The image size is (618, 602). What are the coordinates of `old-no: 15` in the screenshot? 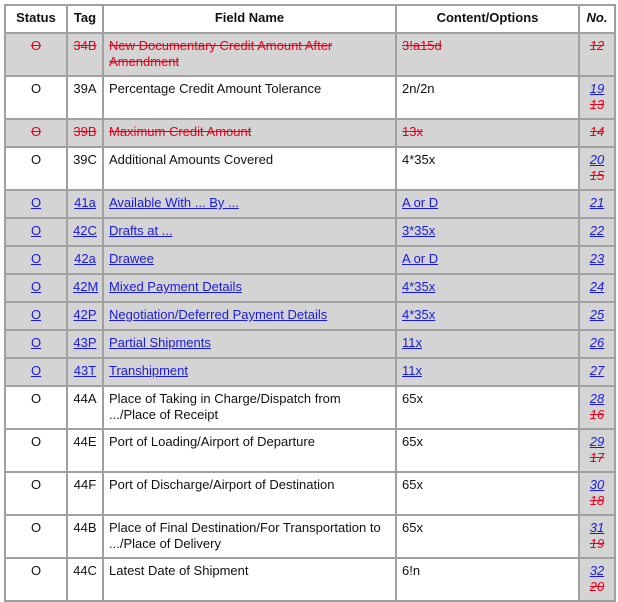 It's located at (597, 175).